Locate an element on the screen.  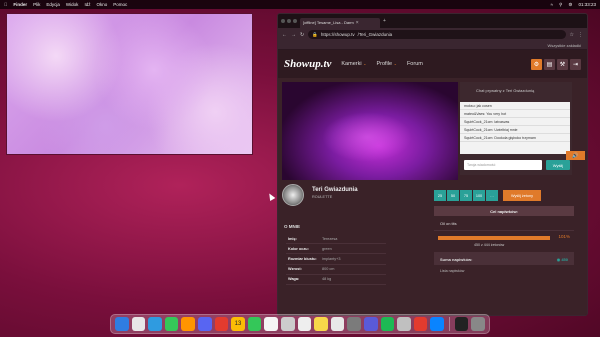
about-value: Terezesa is located at coordinates (330, 238).